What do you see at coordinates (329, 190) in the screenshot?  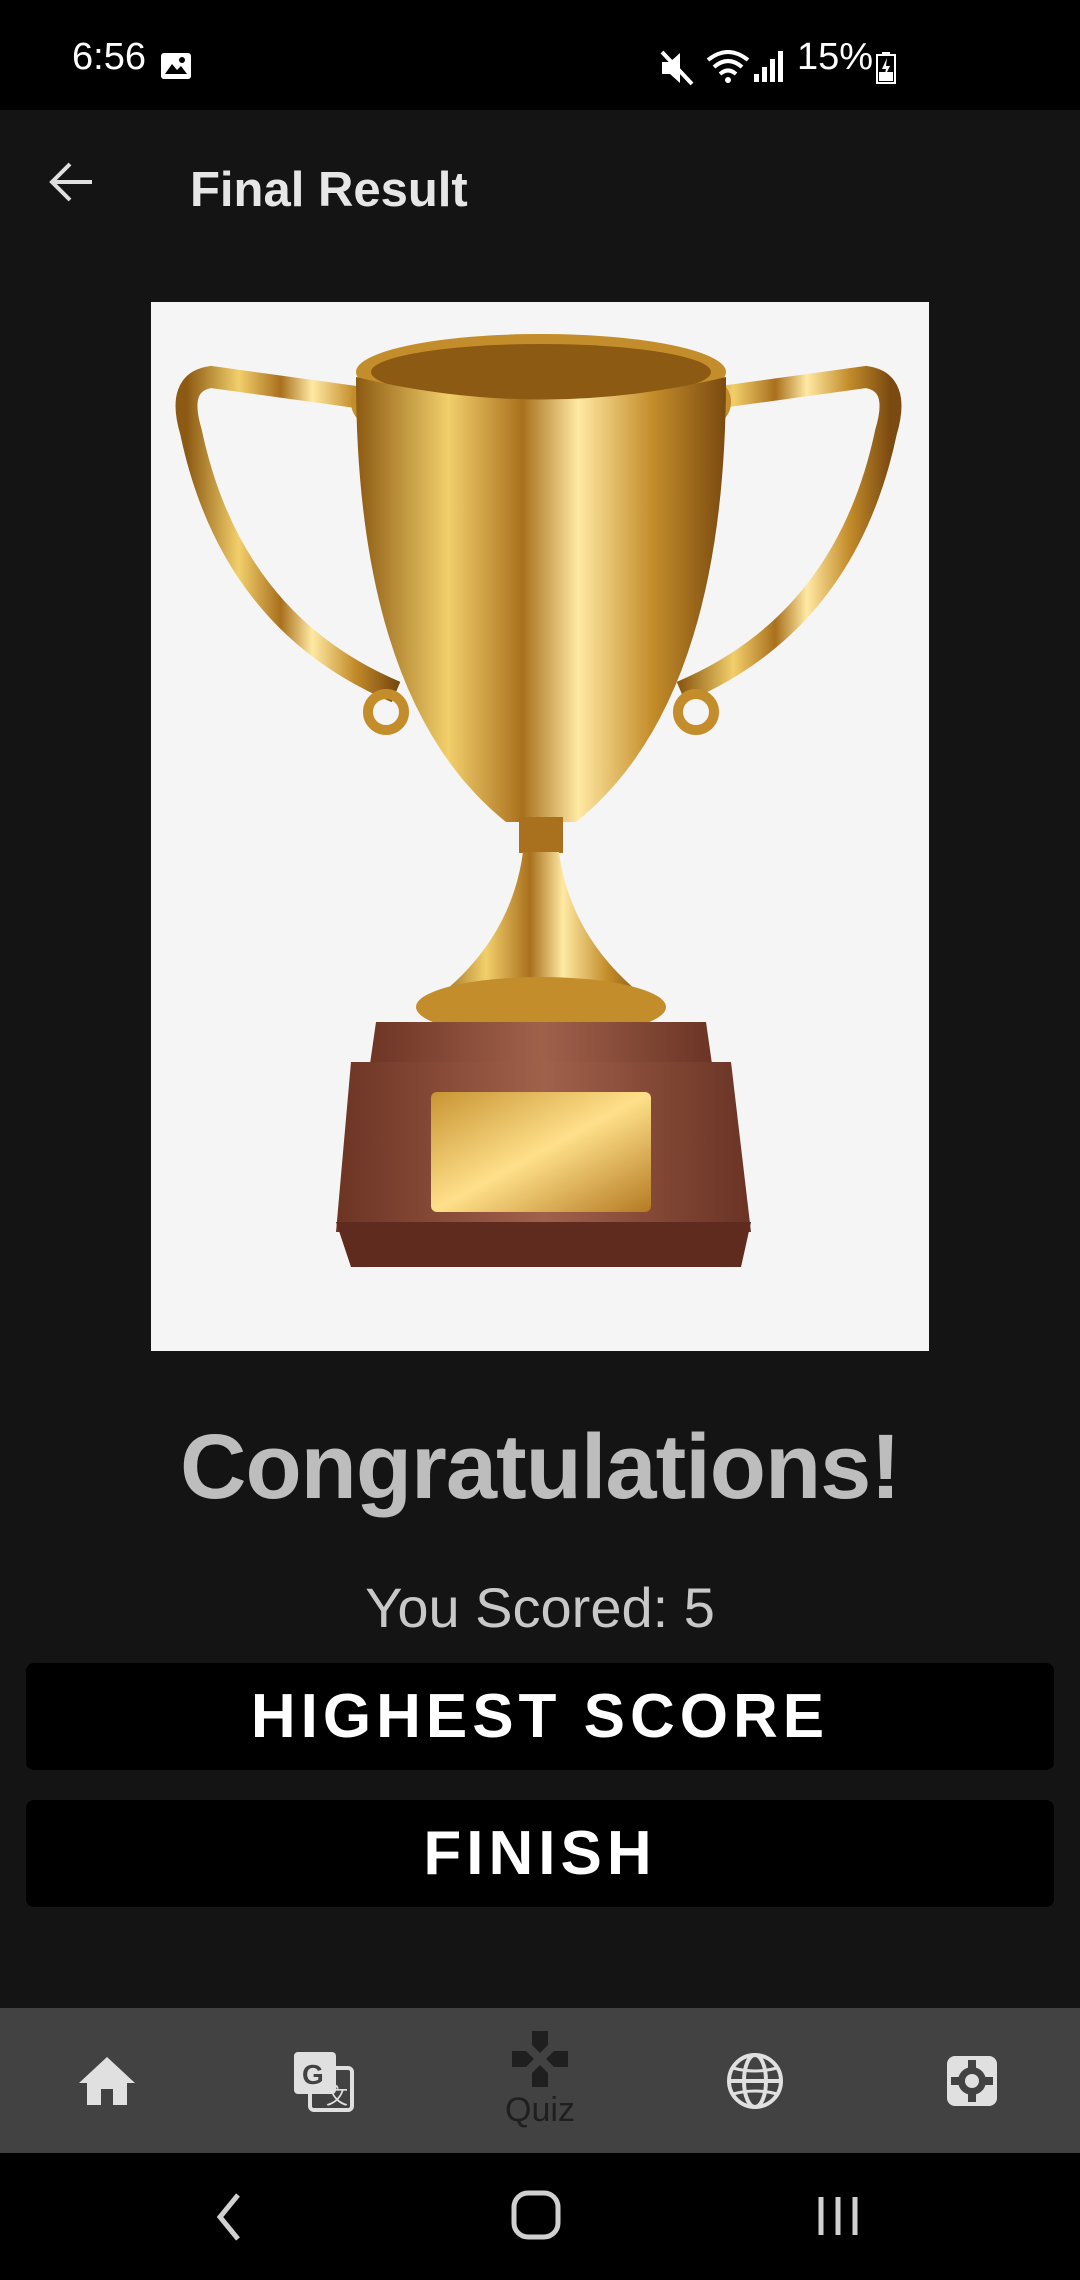 I see `page-title: Final Result` at bounding box center [329, 190].